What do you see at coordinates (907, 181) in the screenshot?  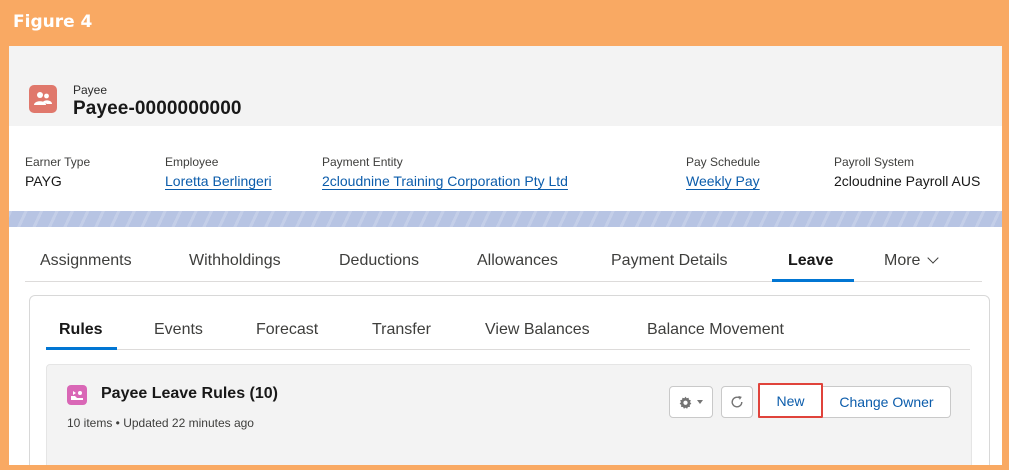 I see `field-value: 2cloudnine Payroll AUS` at bounding box center [907, 181].